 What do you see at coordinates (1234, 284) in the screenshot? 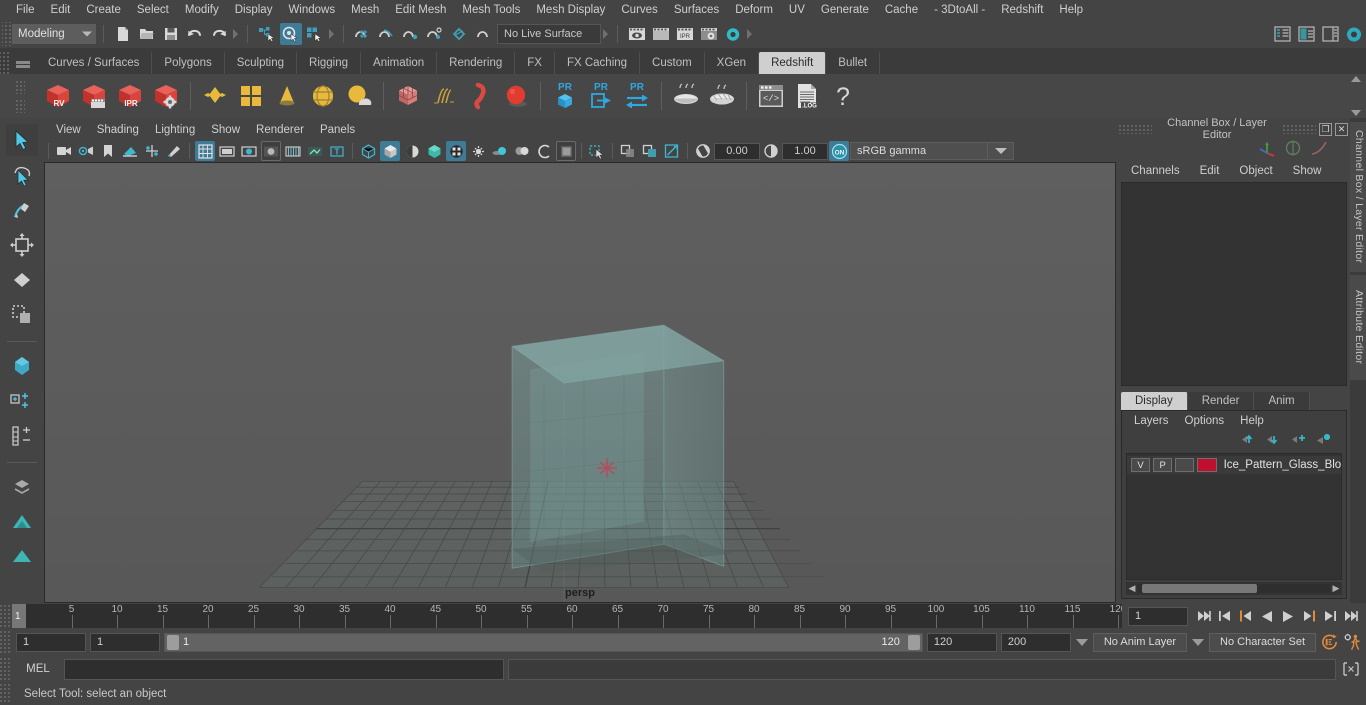
I see `channel-box-list` at bounding box center [1234, 284].